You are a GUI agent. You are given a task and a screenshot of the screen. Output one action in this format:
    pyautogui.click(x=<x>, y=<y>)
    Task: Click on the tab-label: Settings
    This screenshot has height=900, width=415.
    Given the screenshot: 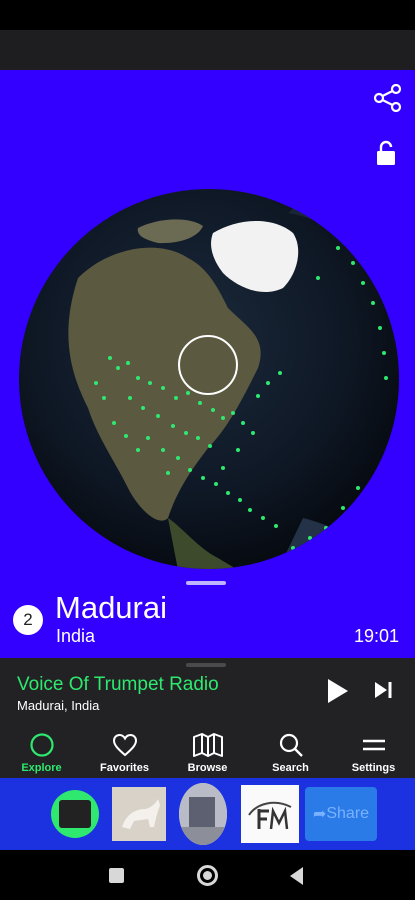 What is the action you would take?
    pyautogui.click(x=373, y=768)
    